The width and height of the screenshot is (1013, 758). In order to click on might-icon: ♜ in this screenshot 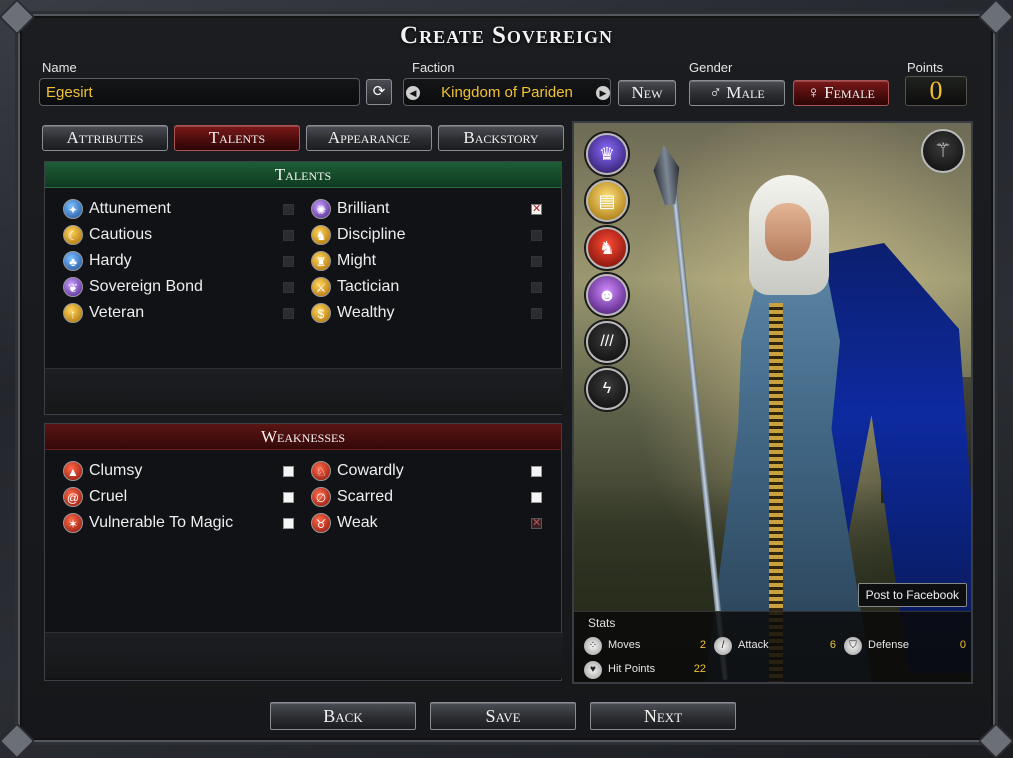, I will do `click(321, 261)`.